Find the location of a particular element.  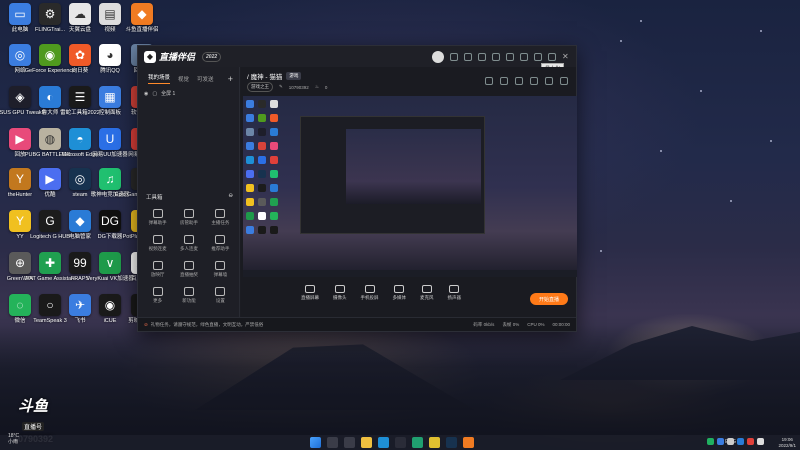

toolbox-item: 新功能 is located at coordinates (188, 295).